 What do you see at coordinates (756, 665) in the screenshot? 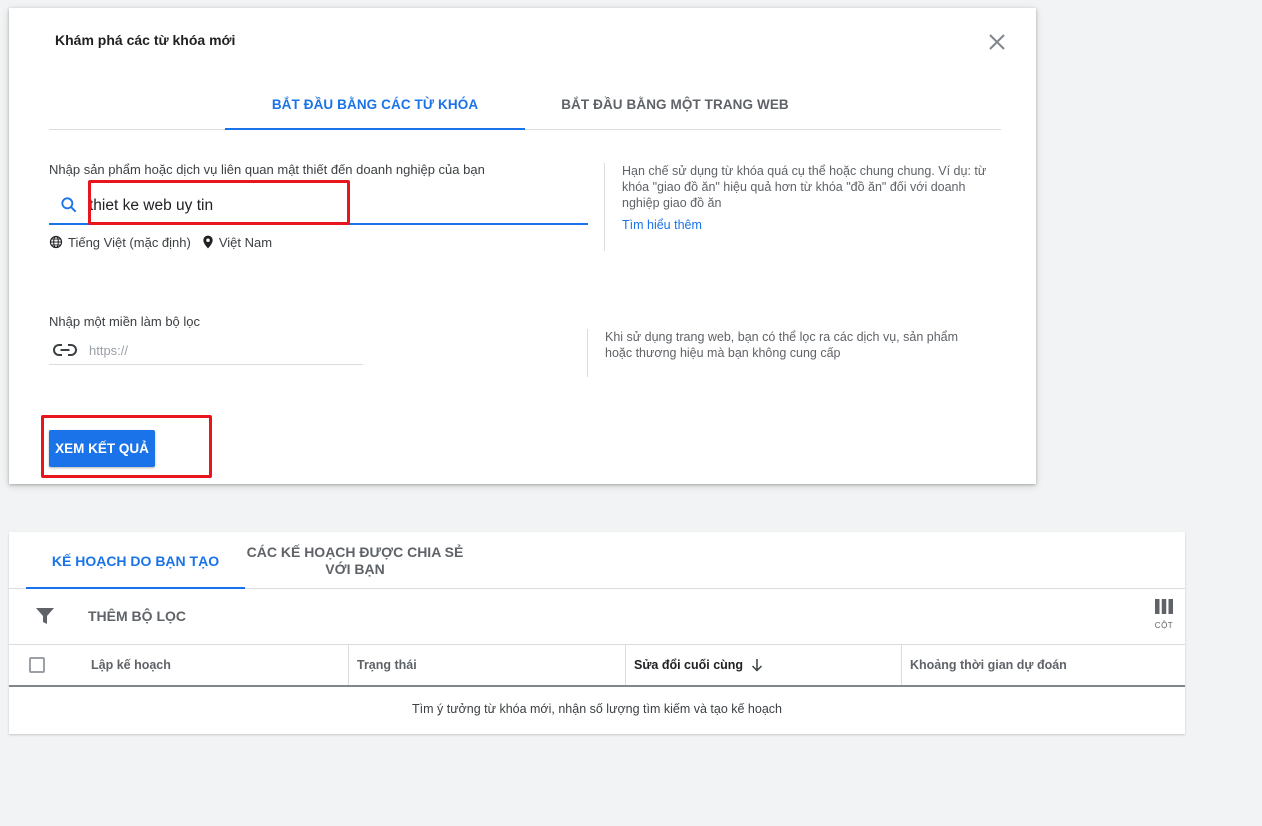
I see `arrow-down-icon` at bounding box center [756, 665].